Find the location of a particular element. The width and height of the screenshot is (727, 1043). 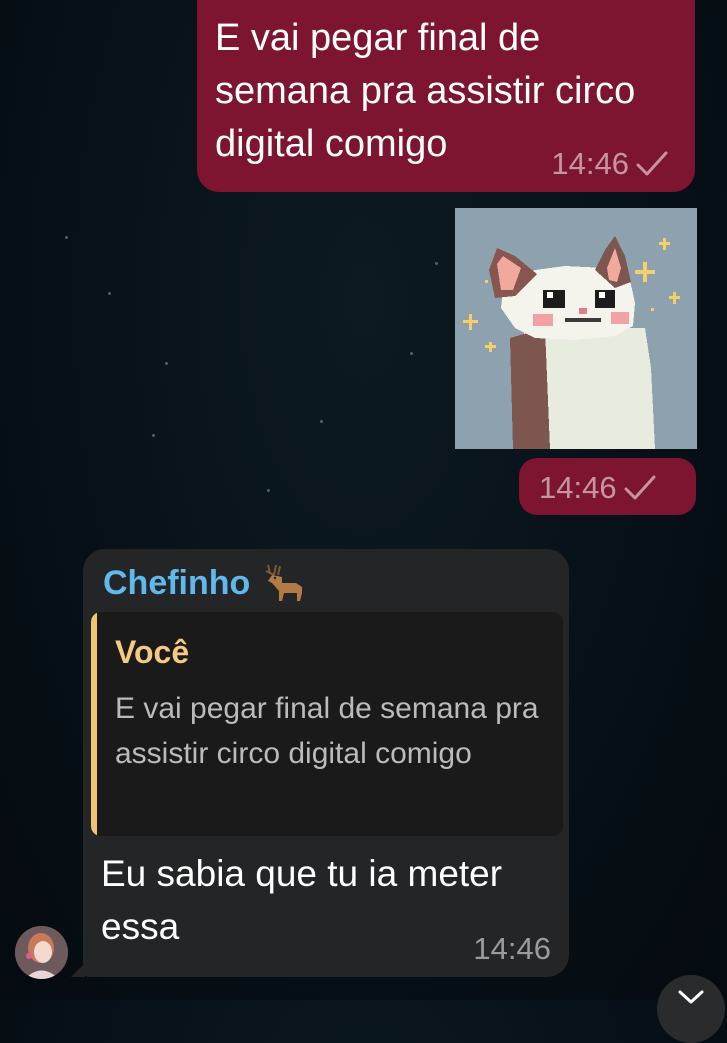

sticker-time-badge: 14:46 is located at coordinates (607, 486).